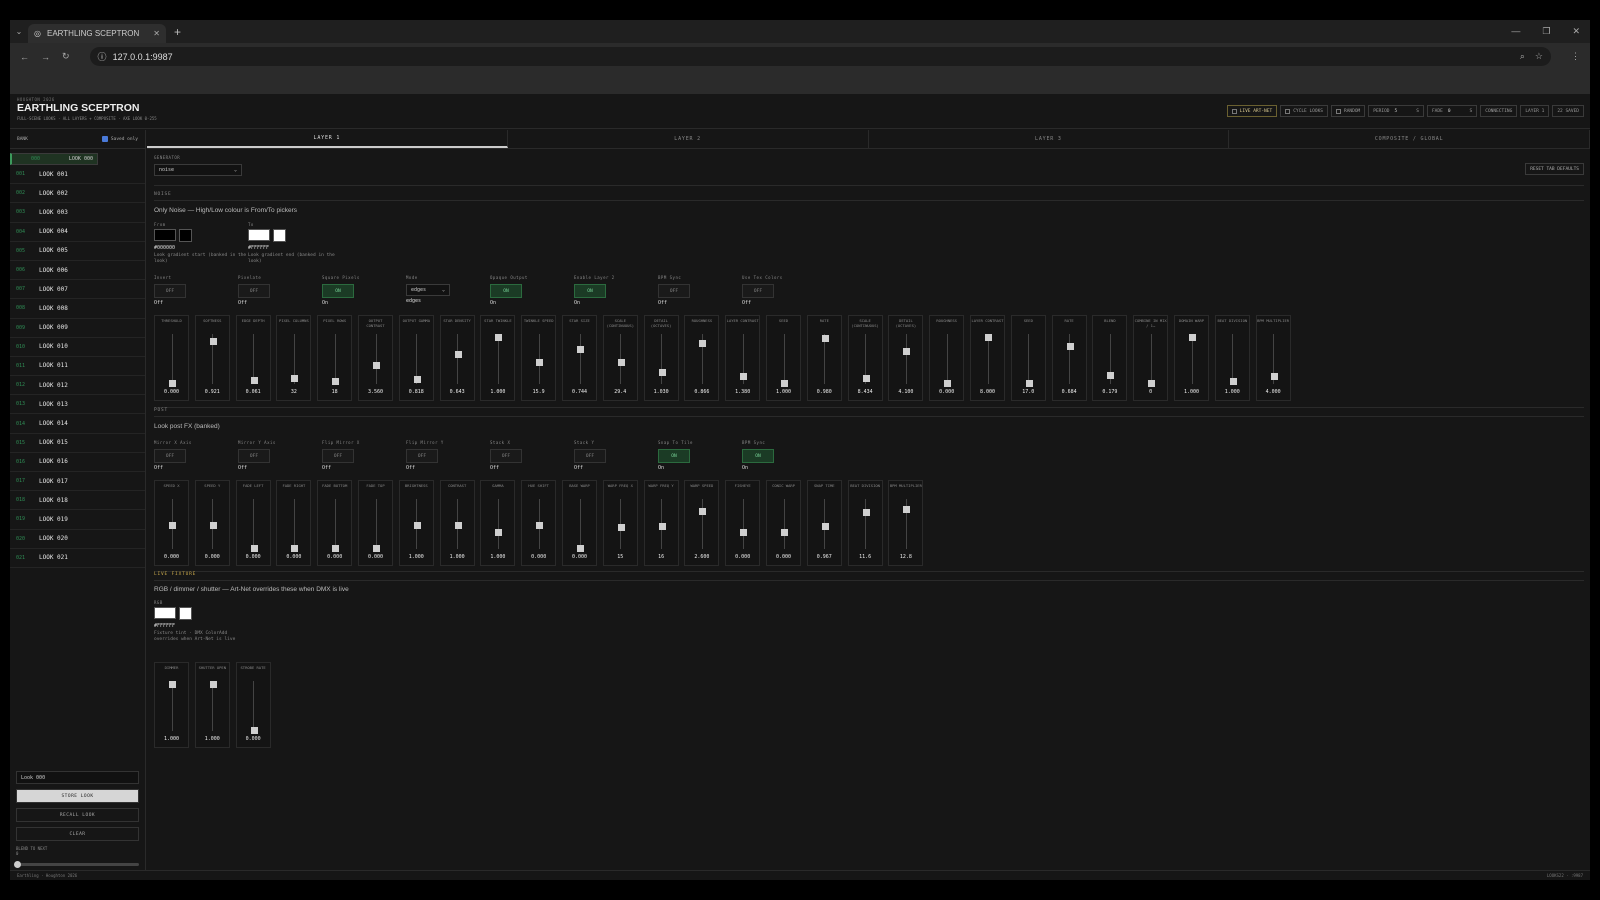 The height and width of the screenshot is (900, 1600). What do you see at coordinates (77, 309) in the screenshot?
I see `look-item: 008 LOOK 008` at bounding box center [77, 309].